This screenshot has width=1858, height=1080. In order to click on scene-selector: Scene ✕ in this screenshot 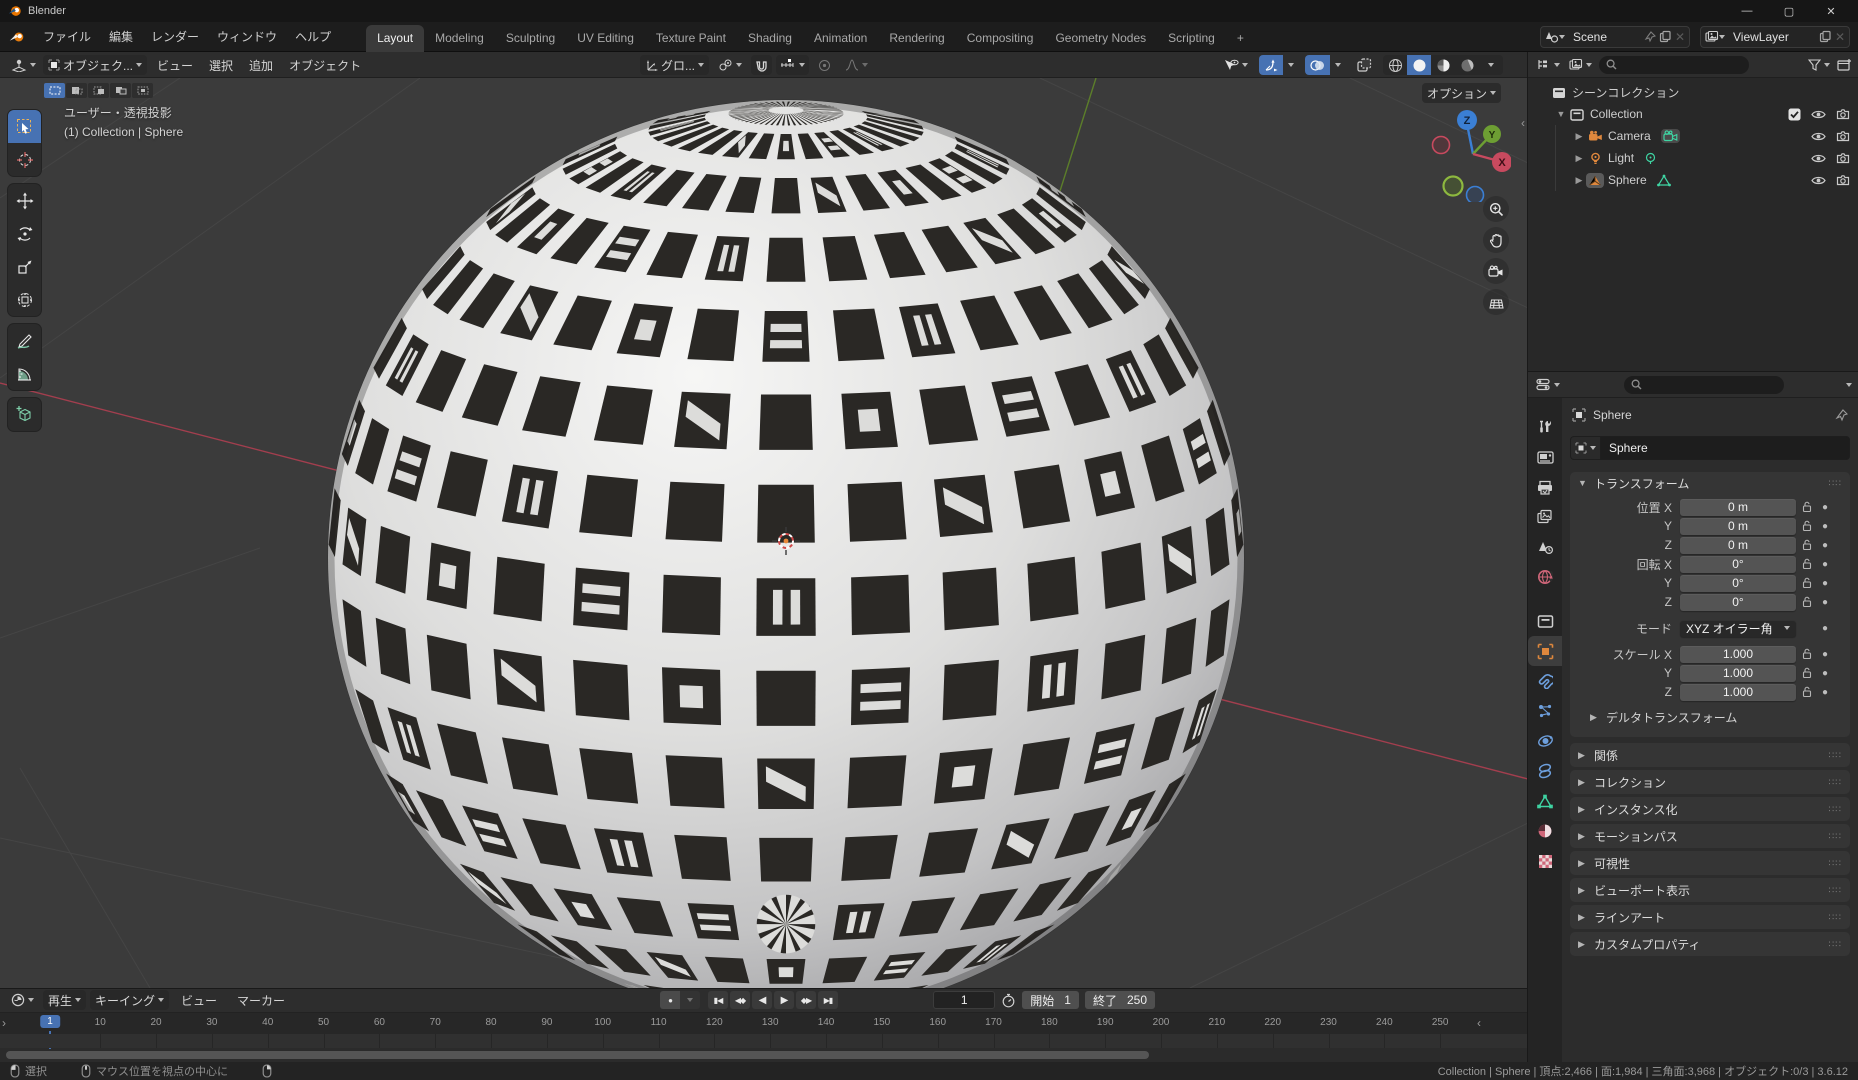, I will do `click(1615, 36)`.